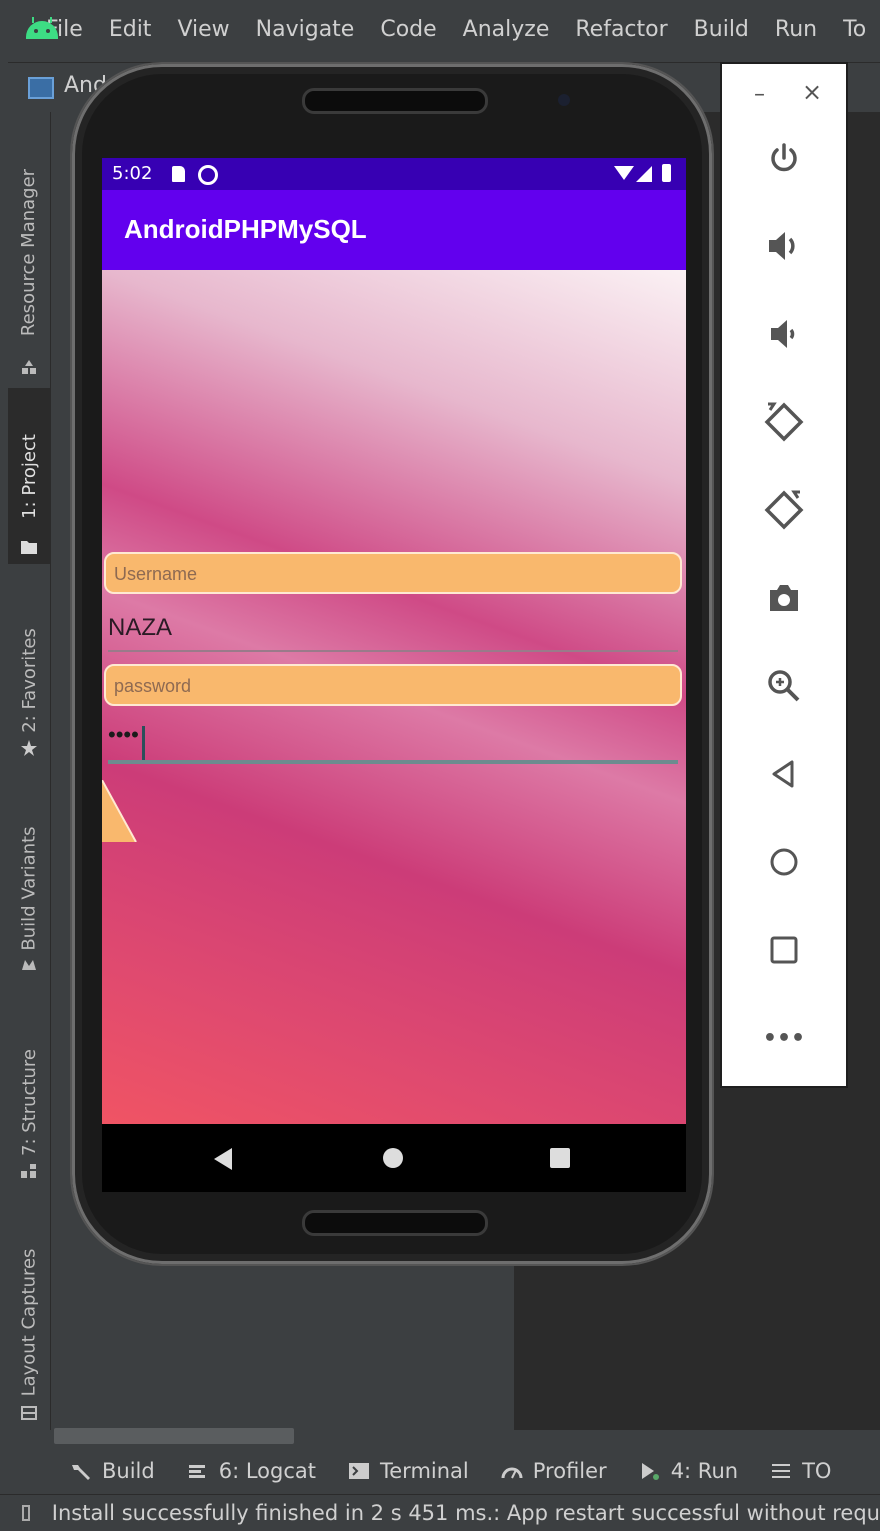 The width and height of the screenshot is (880, 1531). What do you see at coordinates (305, 29) in the screenshot?
I see `menu-navigate: Navigate` at bounding box center [305, 29].